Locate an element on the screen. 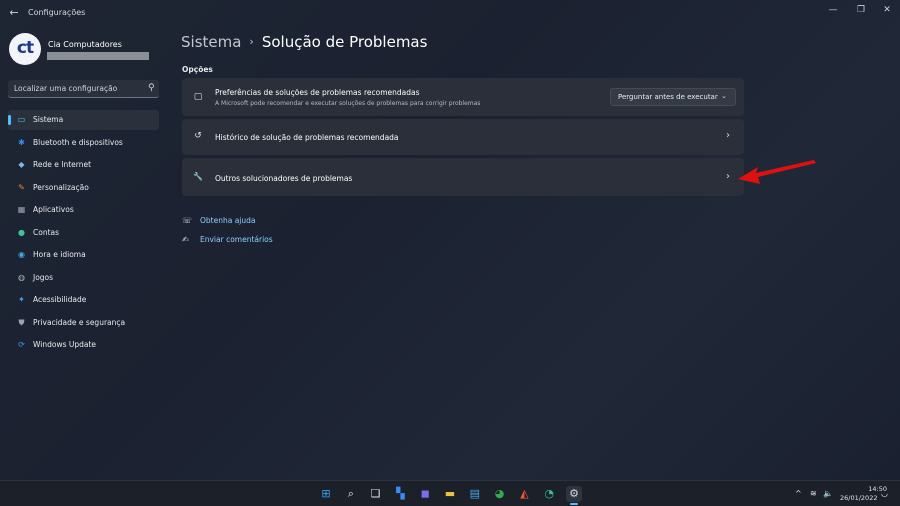  settings-gear-icon: ⚙ is located at coordinates (574, 494).